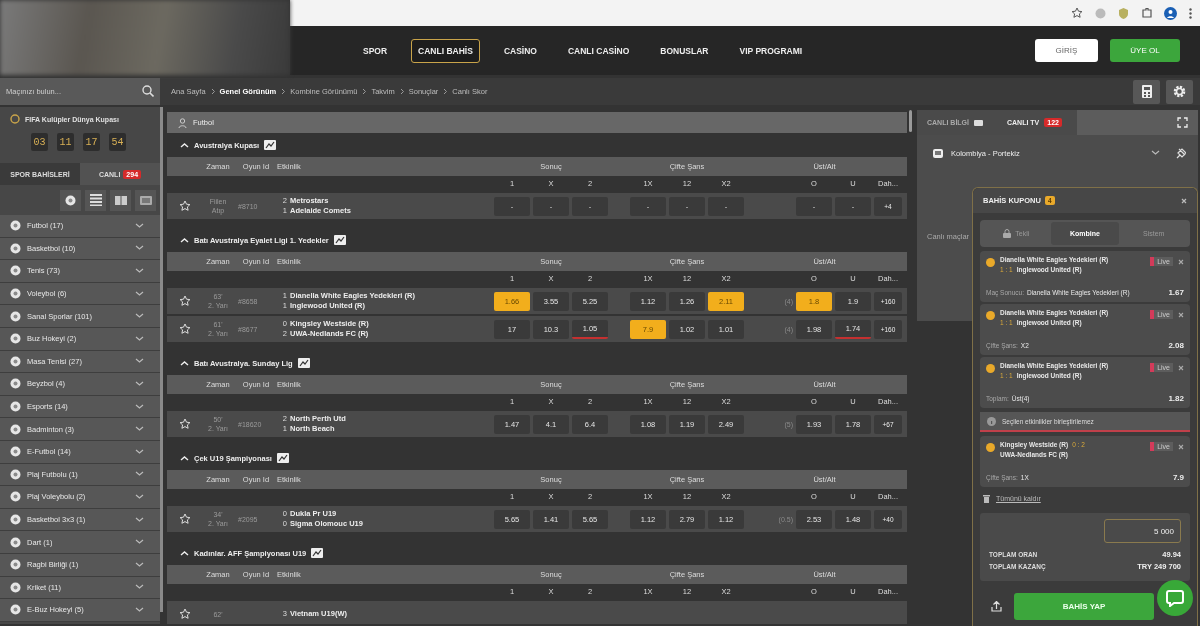  I want to click on calculator-icon, so click(1146, 91).